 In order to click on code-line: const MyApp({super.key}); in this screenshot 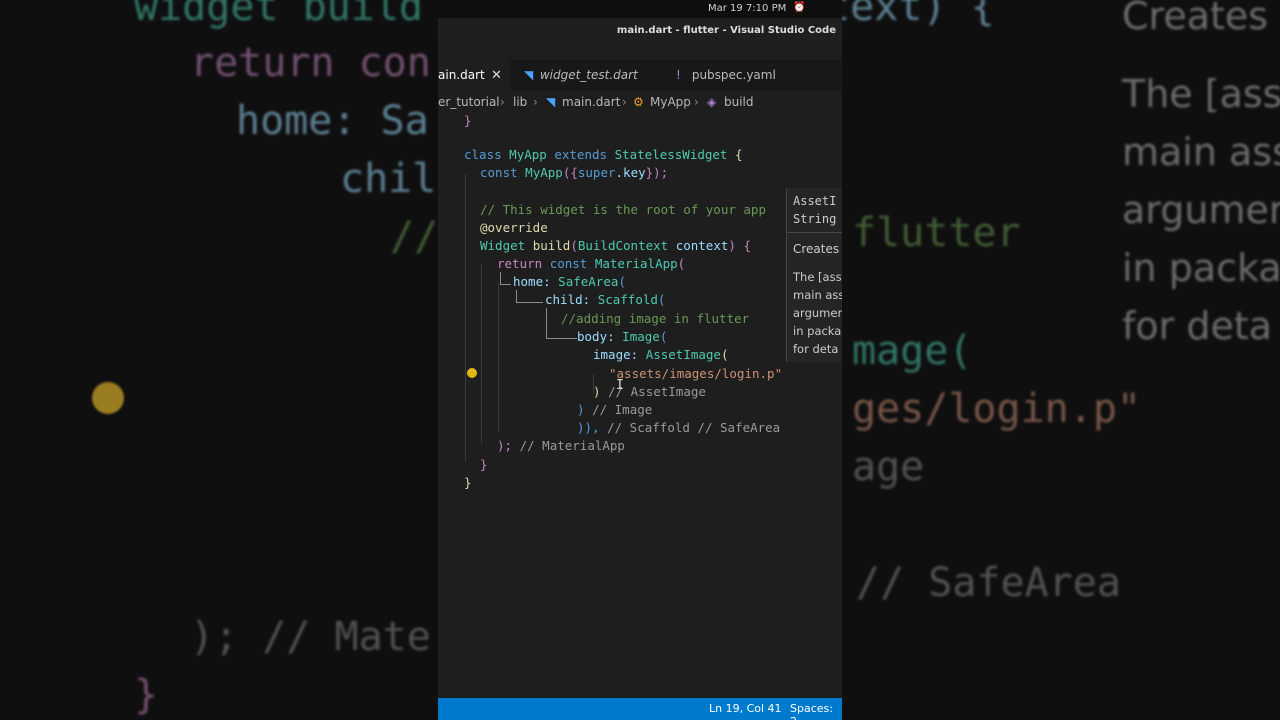, I will do `click(574, 172)`.